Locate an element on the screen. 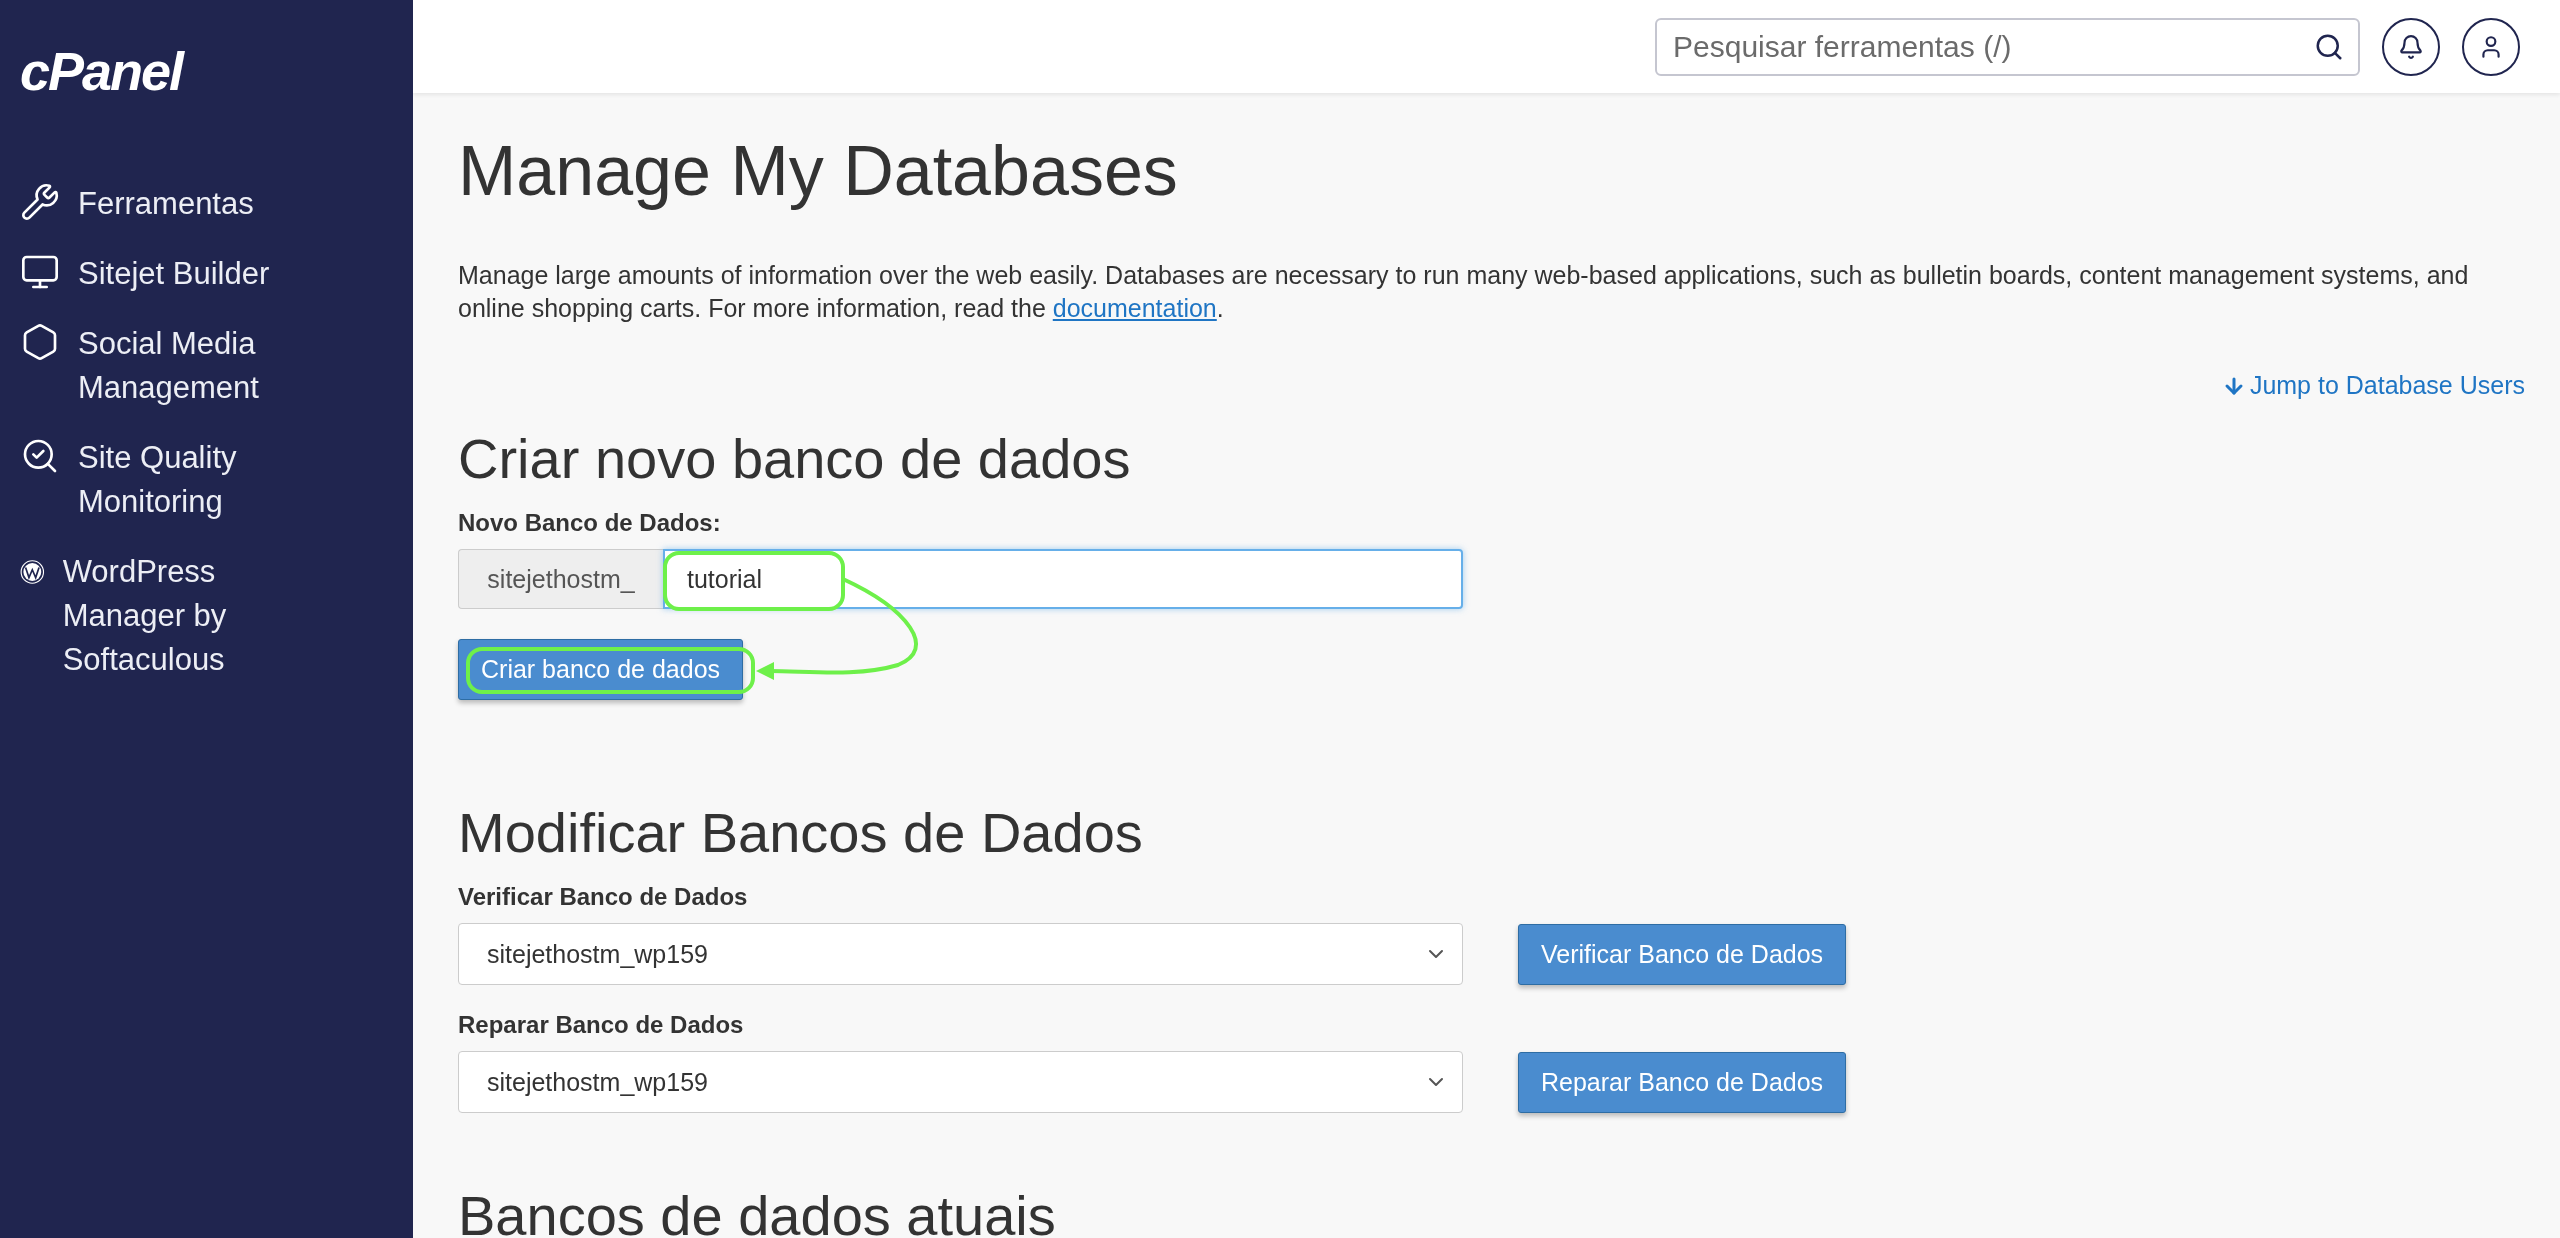 This screenshot has width=2560, height=1238. cpanel-logo: cPanel is located at coordinates (101, 71).